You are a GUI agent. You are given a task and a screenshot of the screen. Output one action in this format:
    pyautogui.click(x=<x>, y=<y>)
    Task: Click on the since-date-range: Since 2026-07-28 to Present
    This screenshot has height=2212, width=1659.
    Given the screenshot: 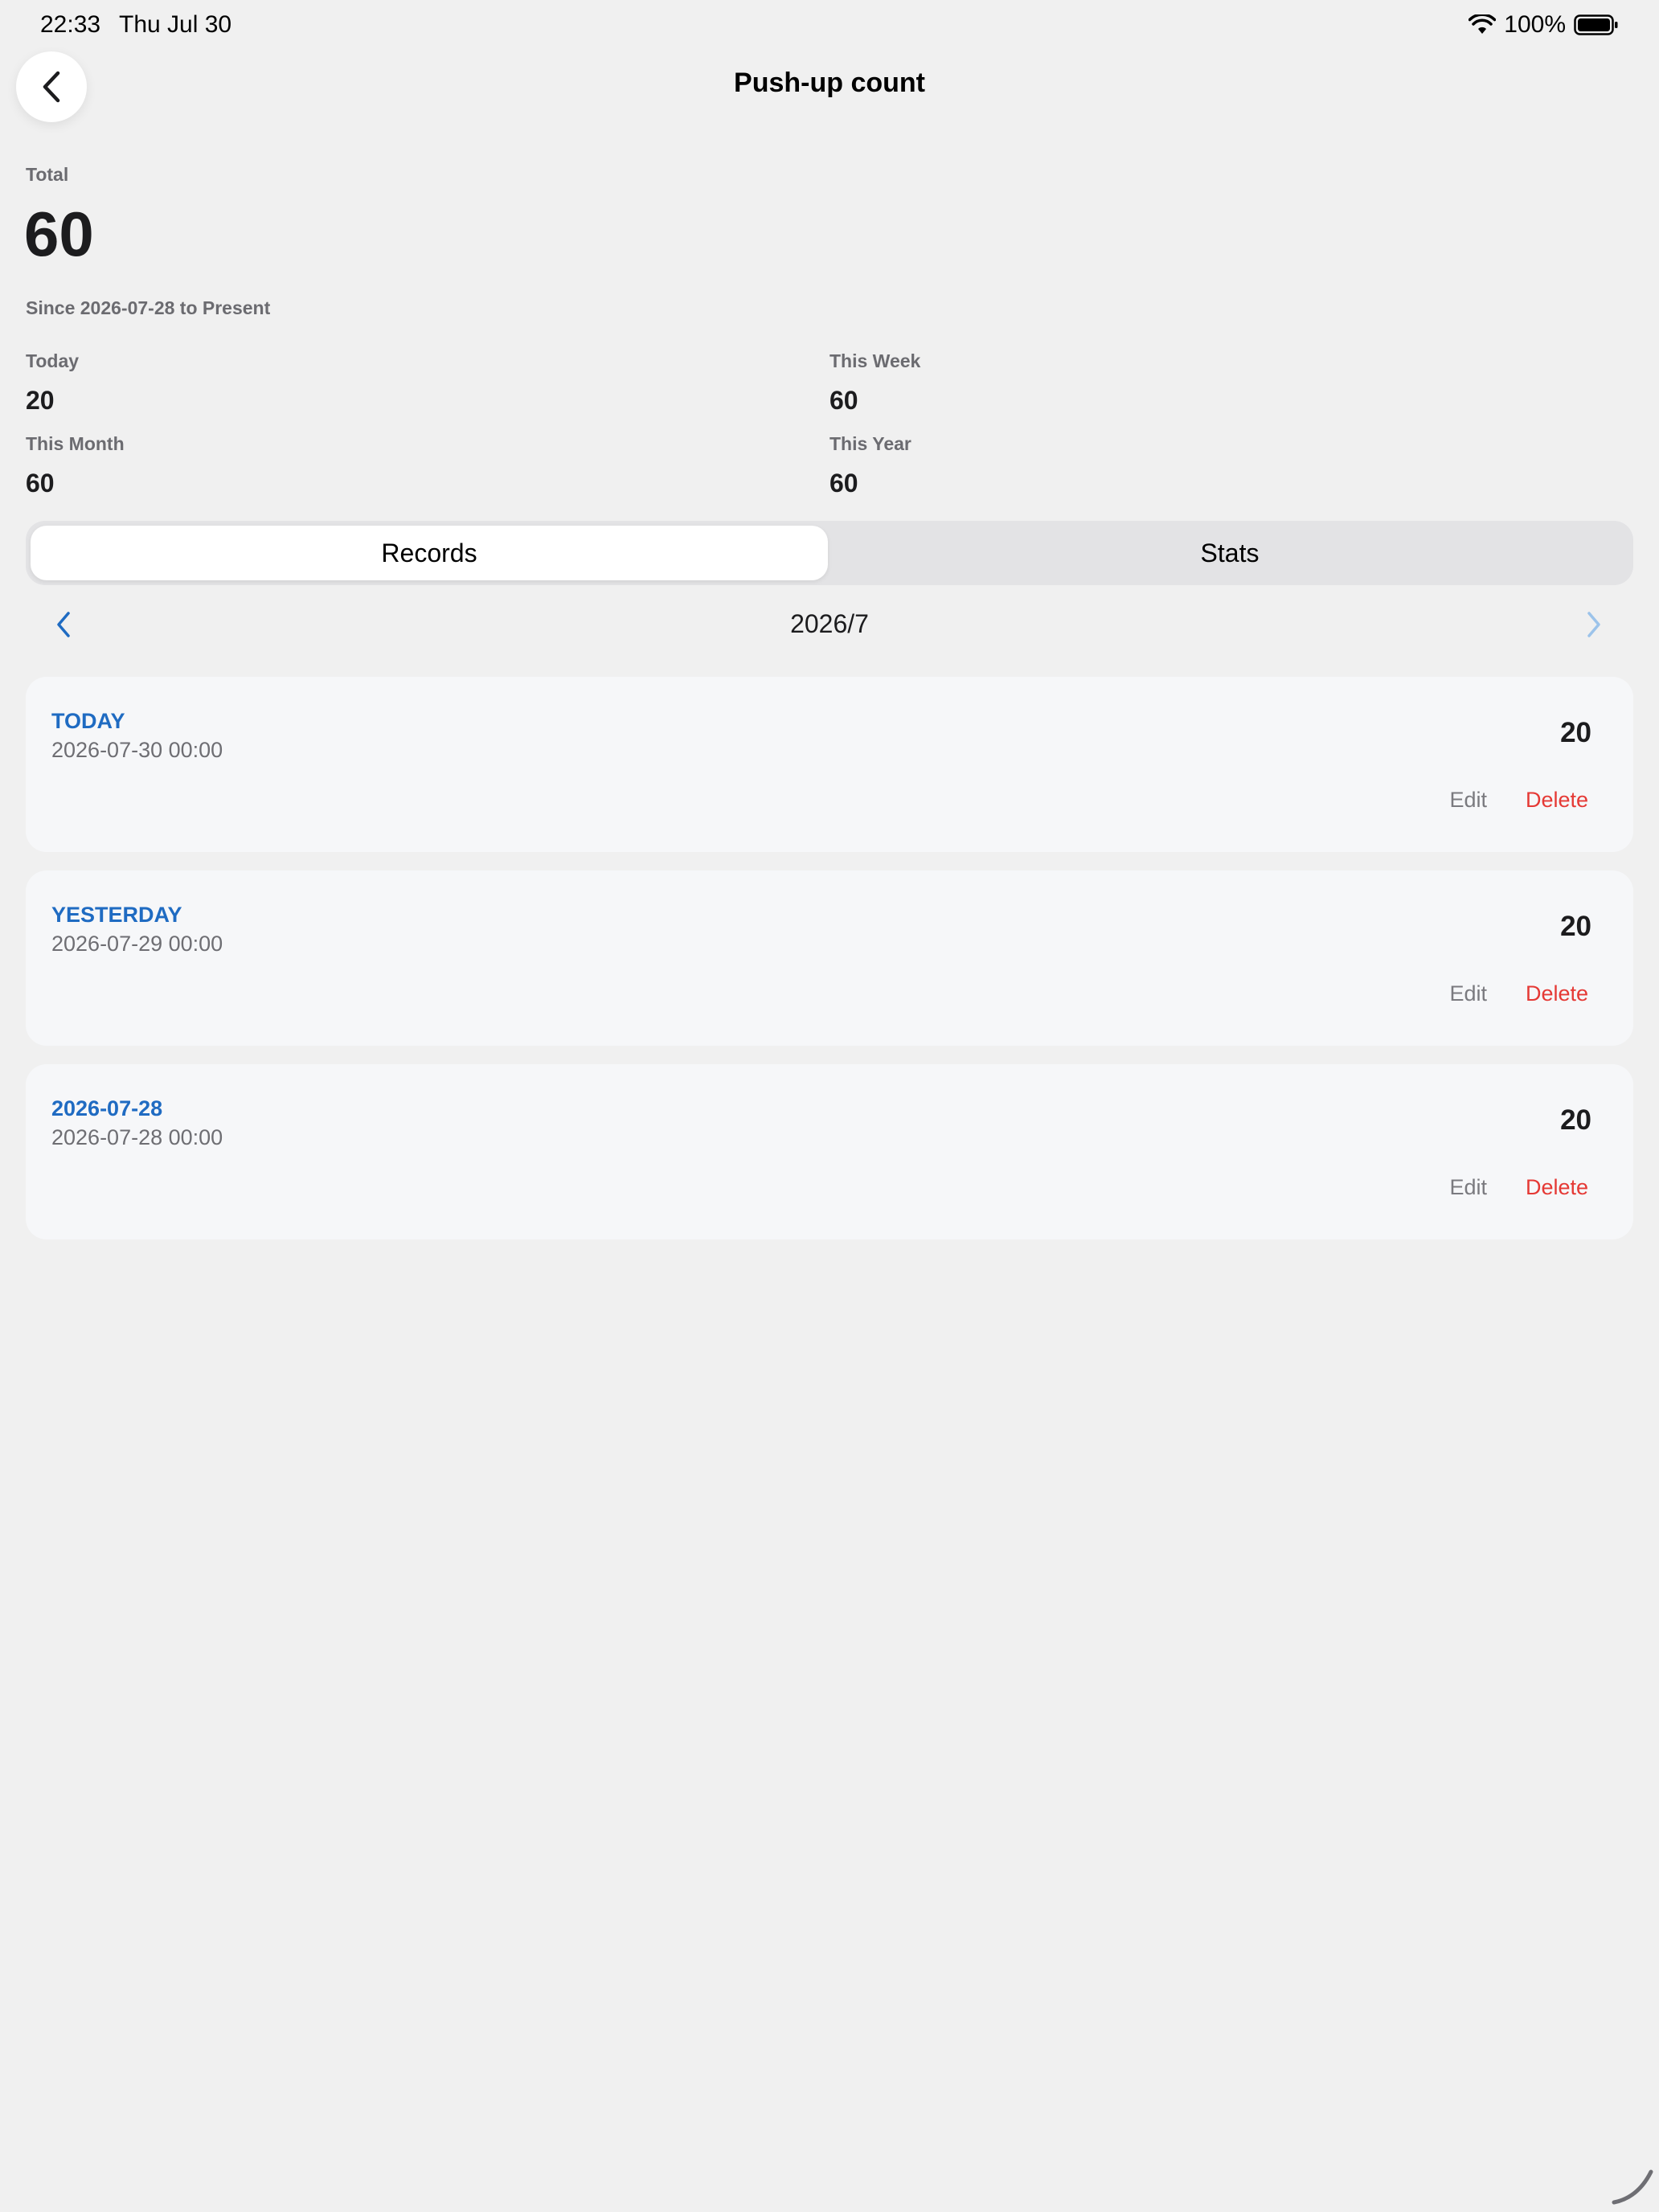 What is the action you would take?
    pyautogui.click(x=148, y=307)
    